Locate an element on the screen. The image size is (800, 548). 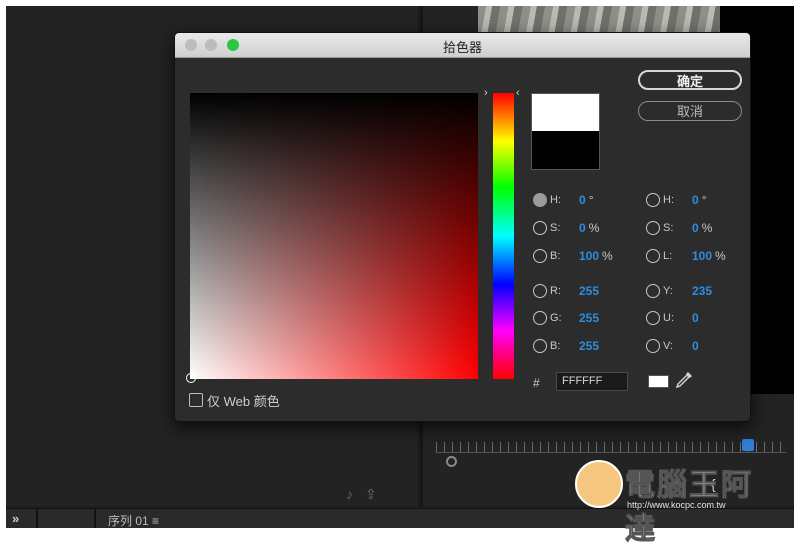
radio-r is located at coordinates (540, 291).